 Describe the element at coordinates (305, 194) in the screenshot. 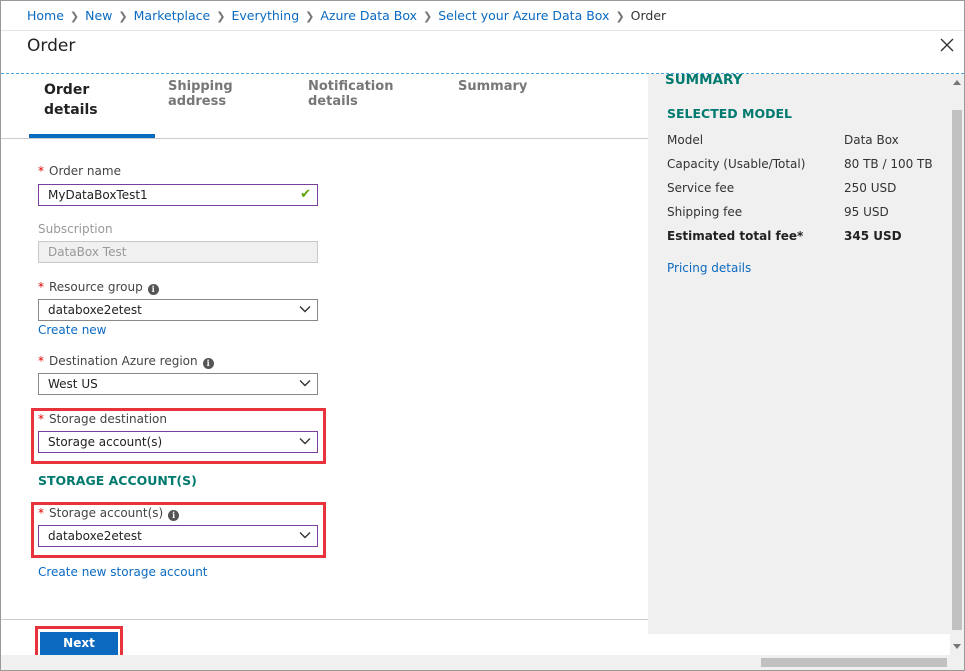

I see `checkmark-icon: ✔` at that location.